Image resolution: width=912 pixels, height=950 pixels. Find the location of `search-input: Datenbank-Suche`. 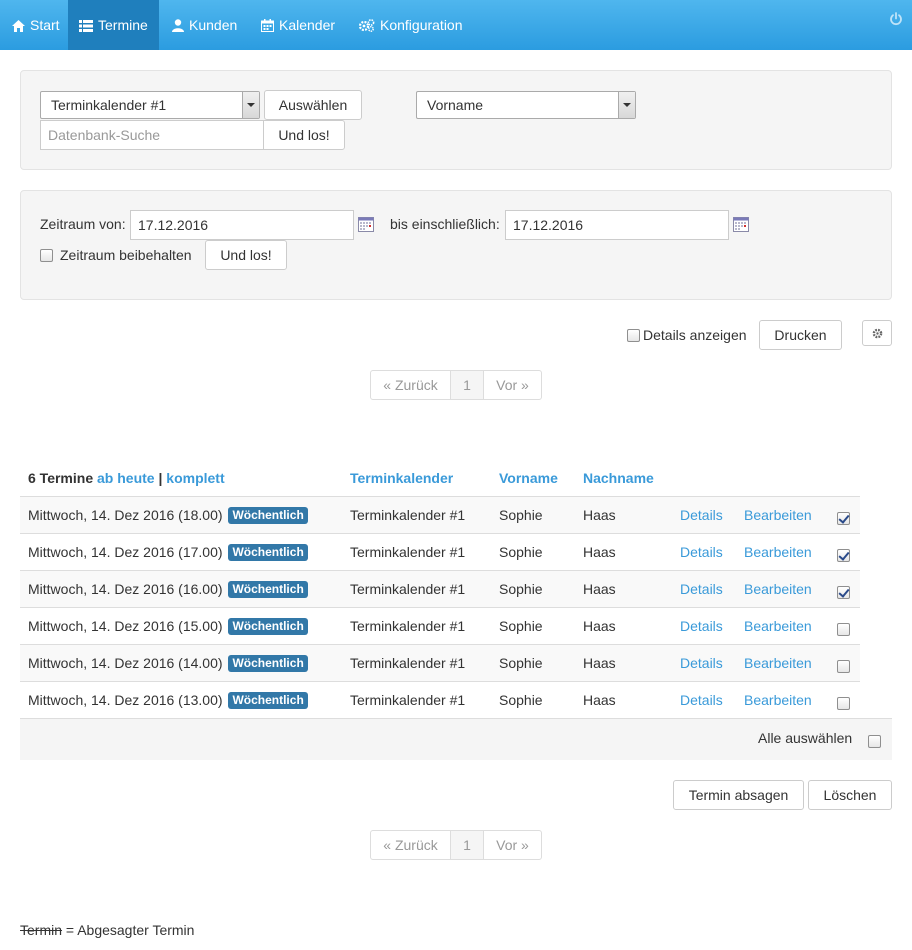

search-input: Datenbank-Suche is located at coordinates (152, 135).